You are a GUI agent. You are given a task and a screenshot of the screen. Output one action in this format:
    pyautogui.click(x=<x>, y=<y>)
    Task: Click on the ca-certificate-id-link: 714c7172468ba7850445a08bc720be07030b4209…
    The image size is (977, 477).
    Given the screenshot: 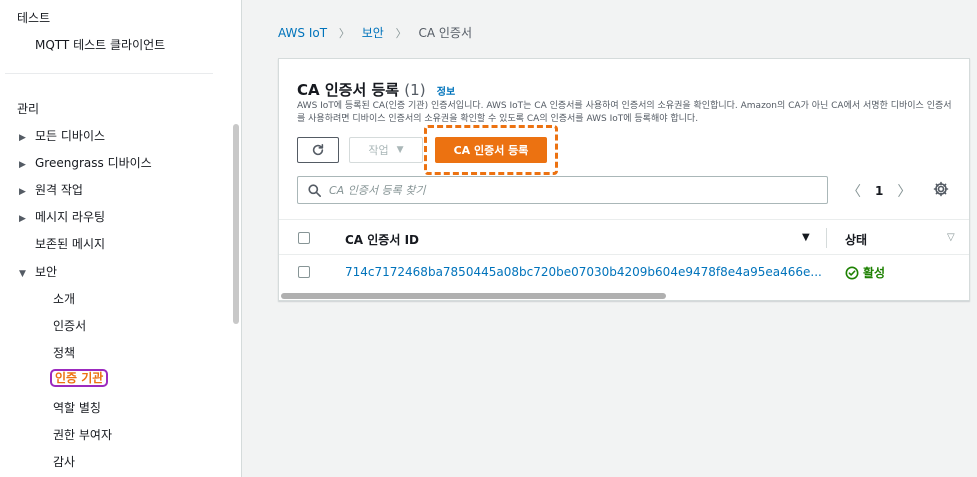 What is the action you would take?
    pyautogui.click(x=583, y=272)
    